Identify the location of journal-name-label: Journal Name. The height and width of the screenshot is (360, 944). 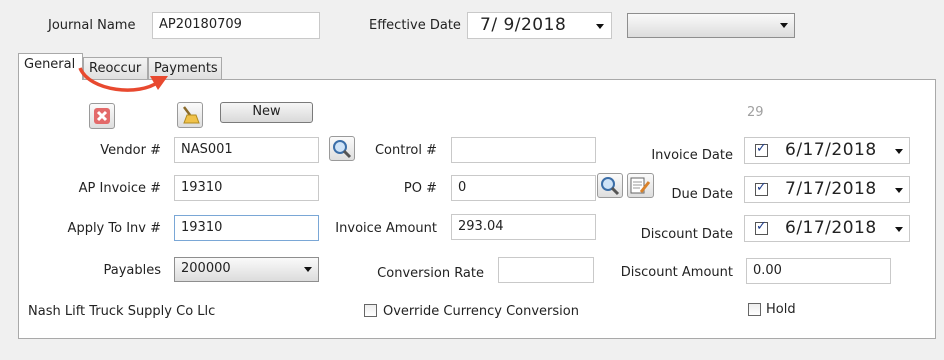
(92, 25).